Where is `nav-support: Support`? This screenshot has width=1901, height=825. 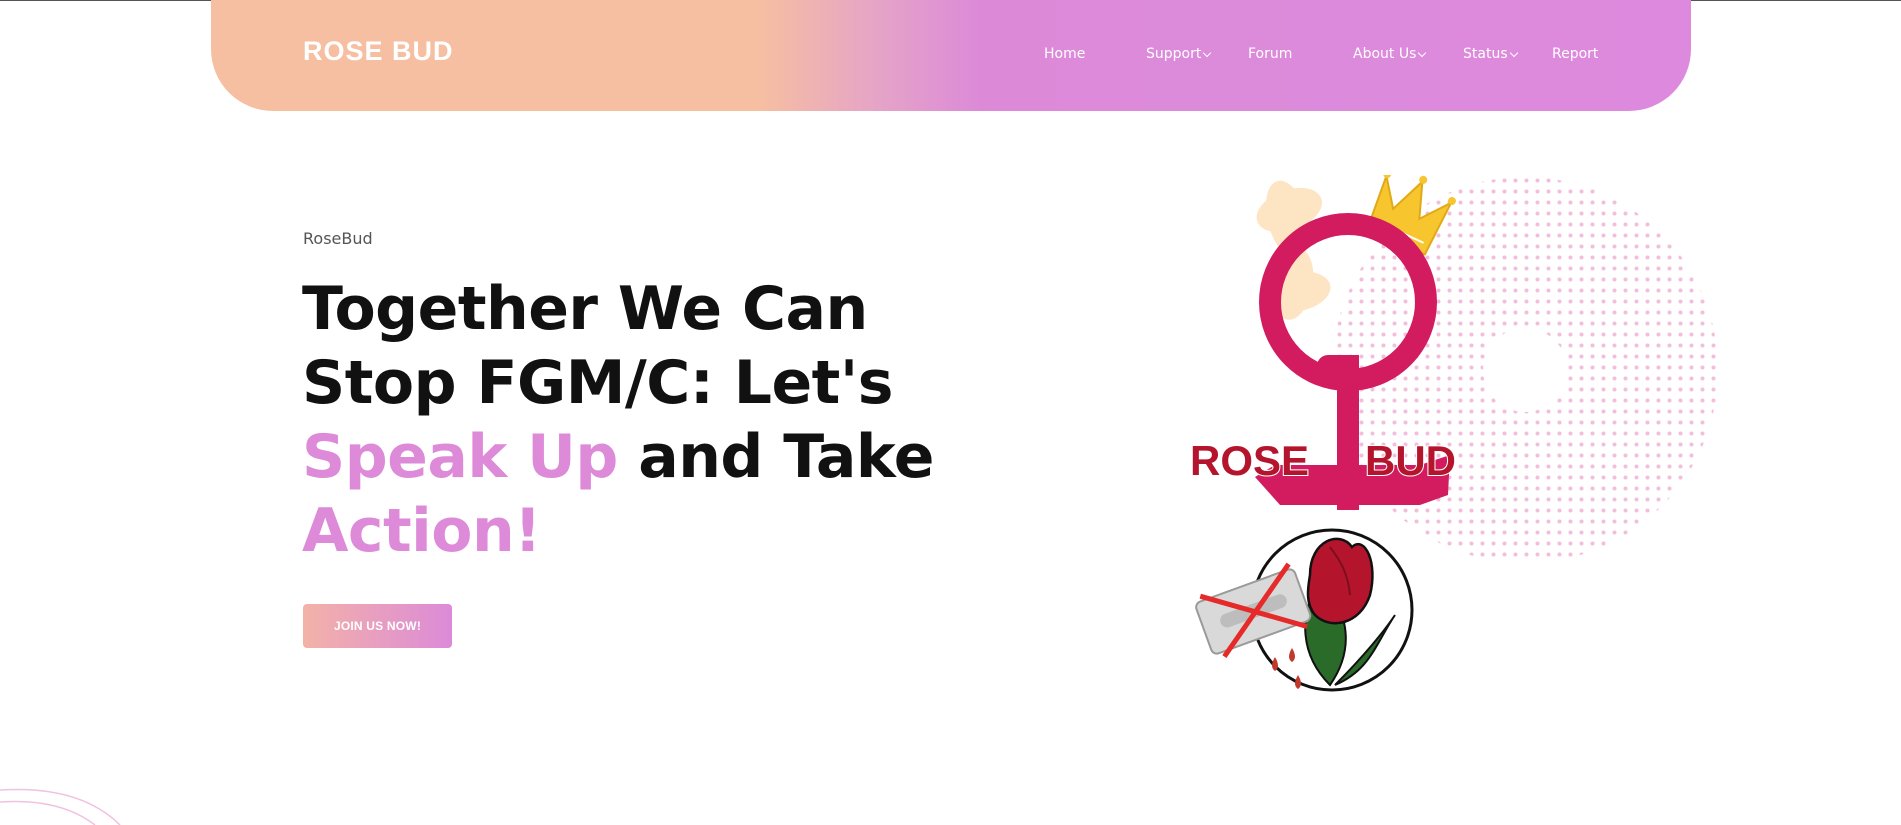 nav-support: Support is located at coordinates (1179, 54).